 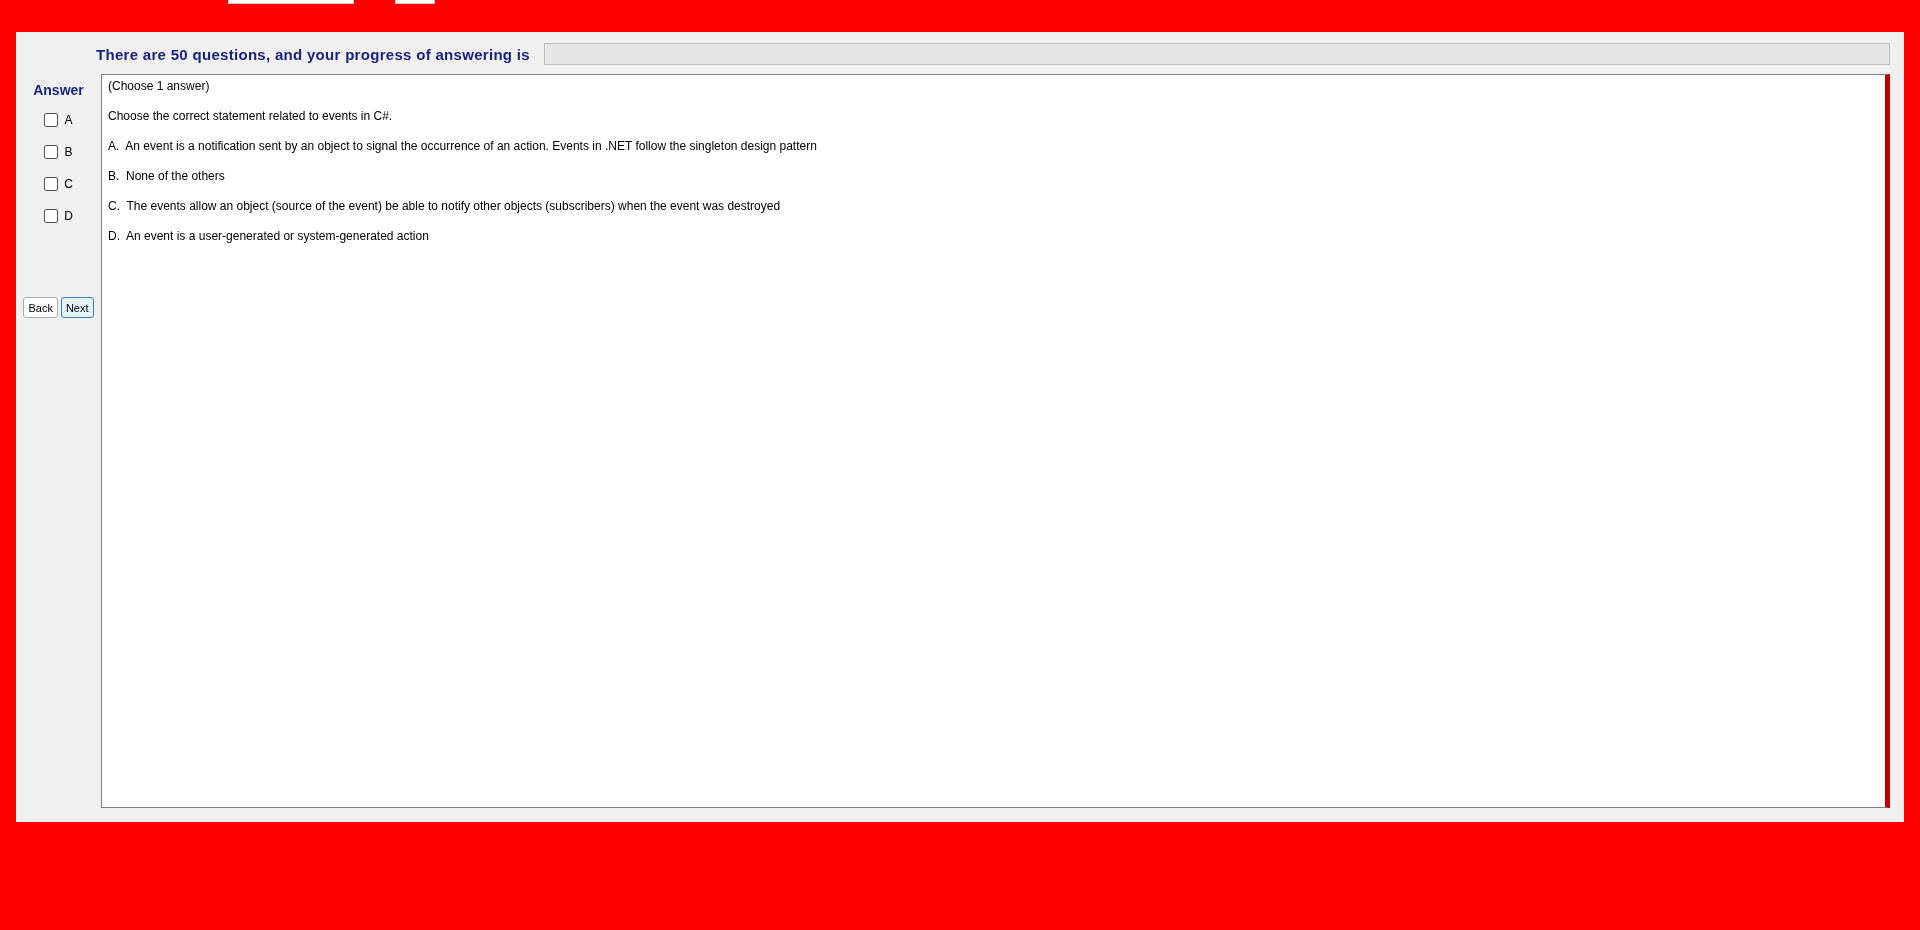 I want to click on option-label: C, so click(x=68, y=184).